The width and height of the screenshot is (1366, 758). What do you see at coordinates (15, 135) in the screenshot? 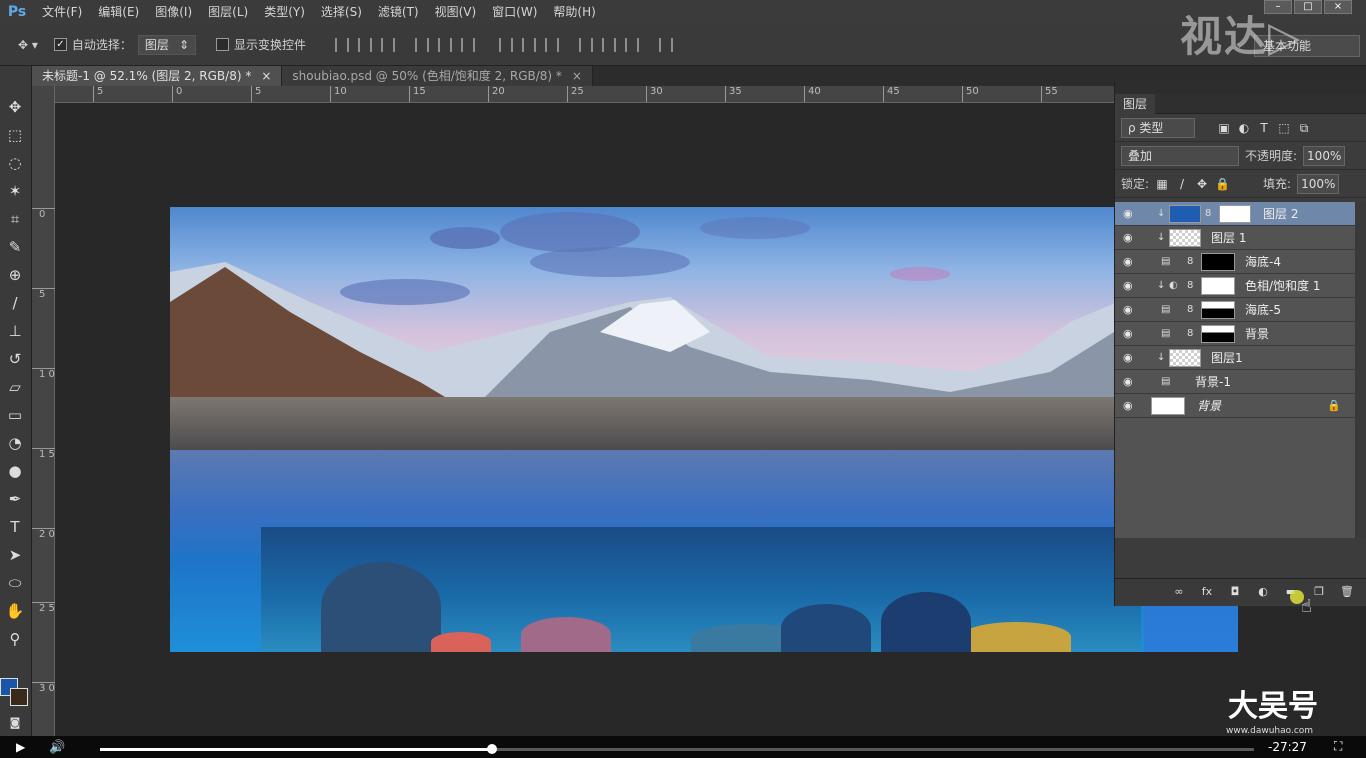
I see `marquee-tool-icon: ⬚` at bounding box center [15, 135].